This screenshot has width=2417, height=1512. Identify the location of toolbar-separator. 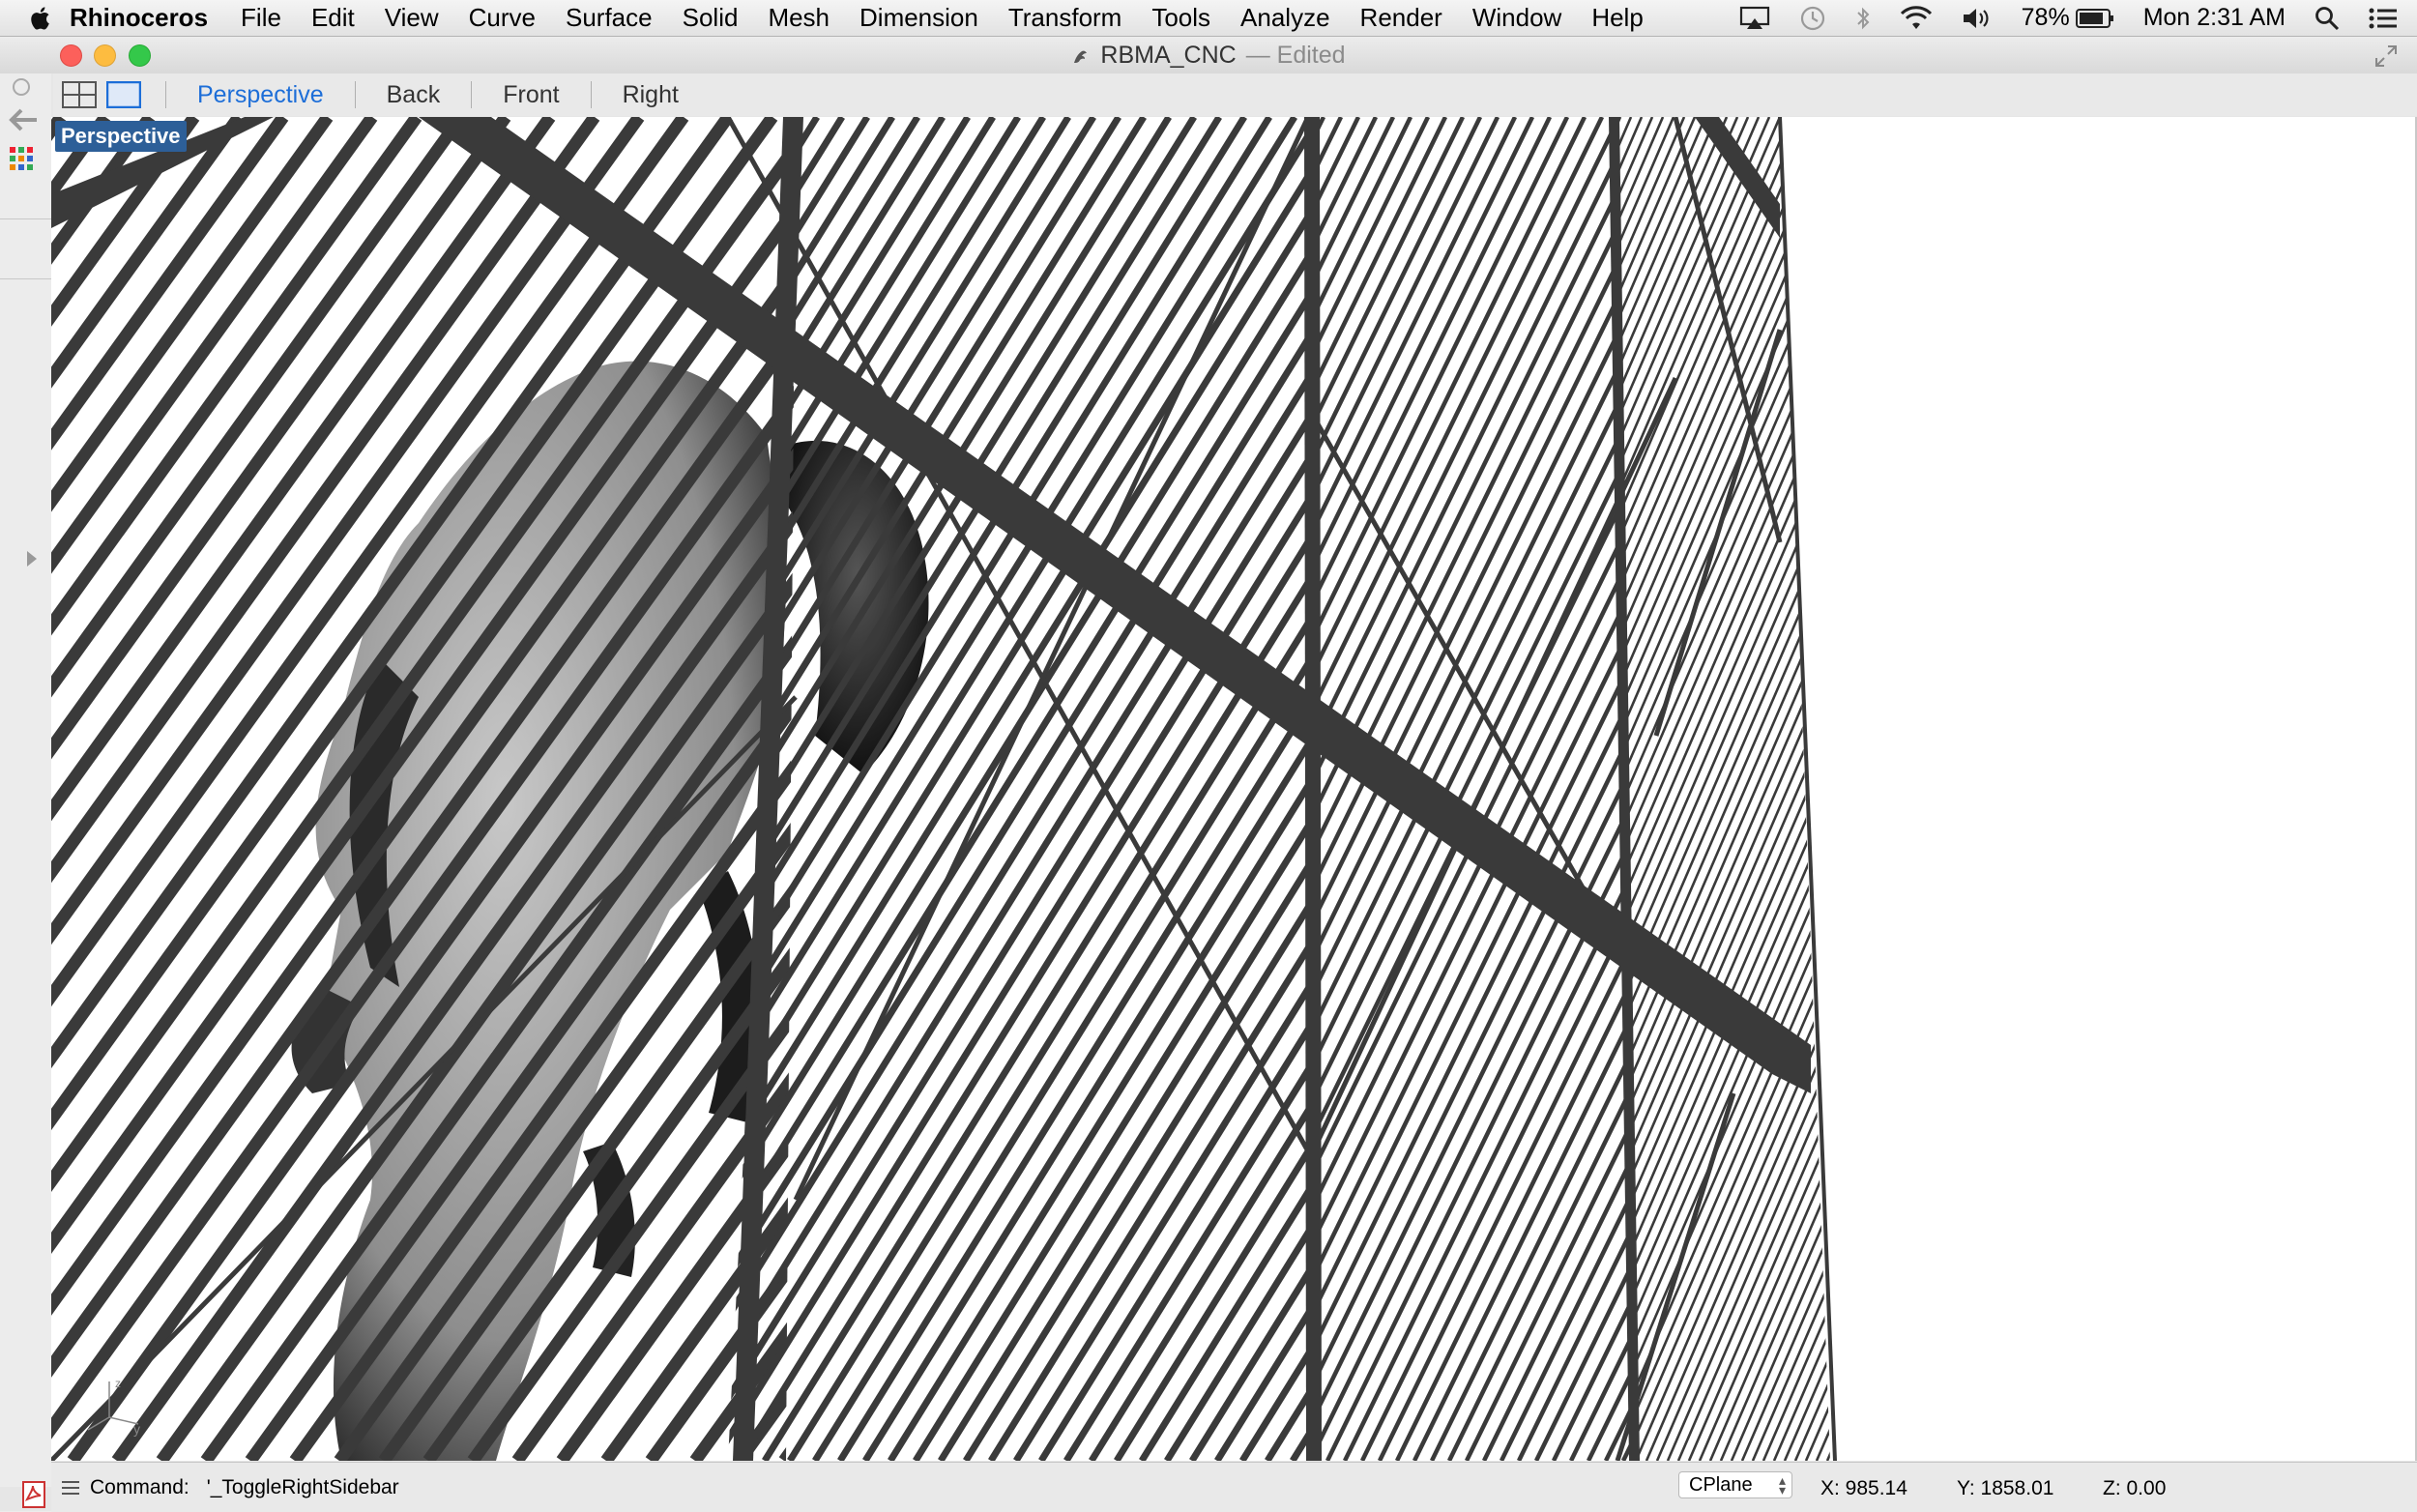
(472, 94).